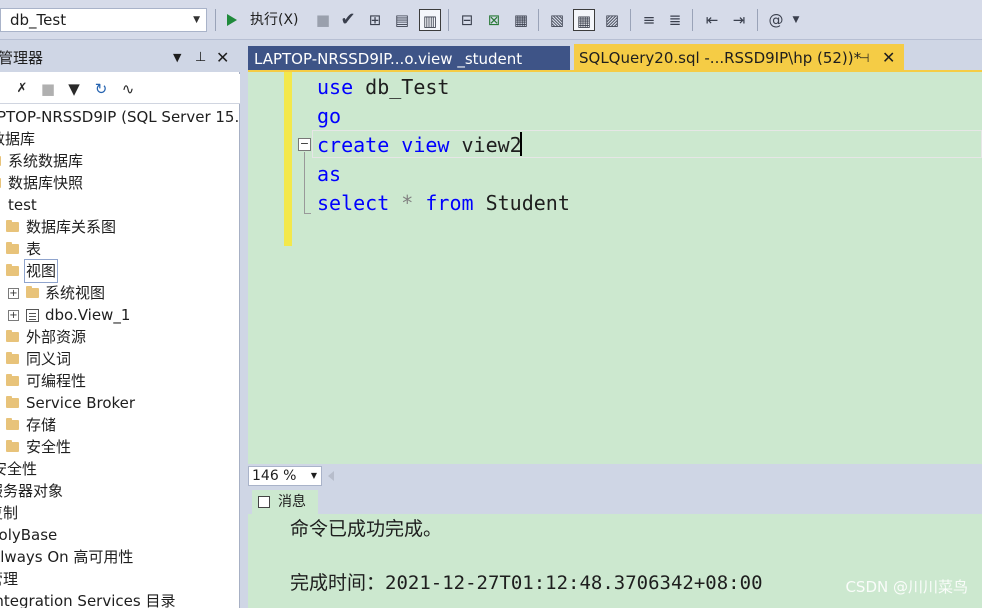 The height and width of the screenshot is (608, 982). I want to click on scroll-left-icon, so click(331, 476).